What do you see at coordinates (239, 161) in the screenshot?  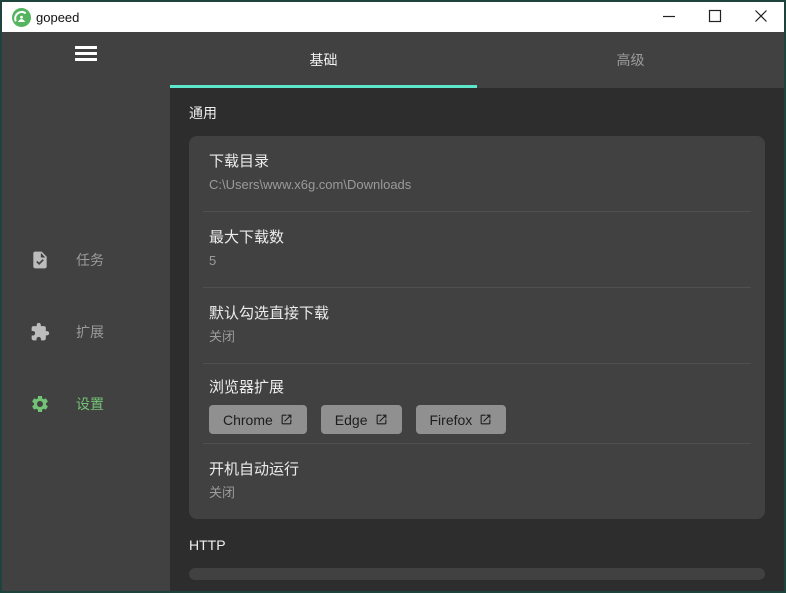 I see `row-title: 下载目录` at bounding box center [239, 161].